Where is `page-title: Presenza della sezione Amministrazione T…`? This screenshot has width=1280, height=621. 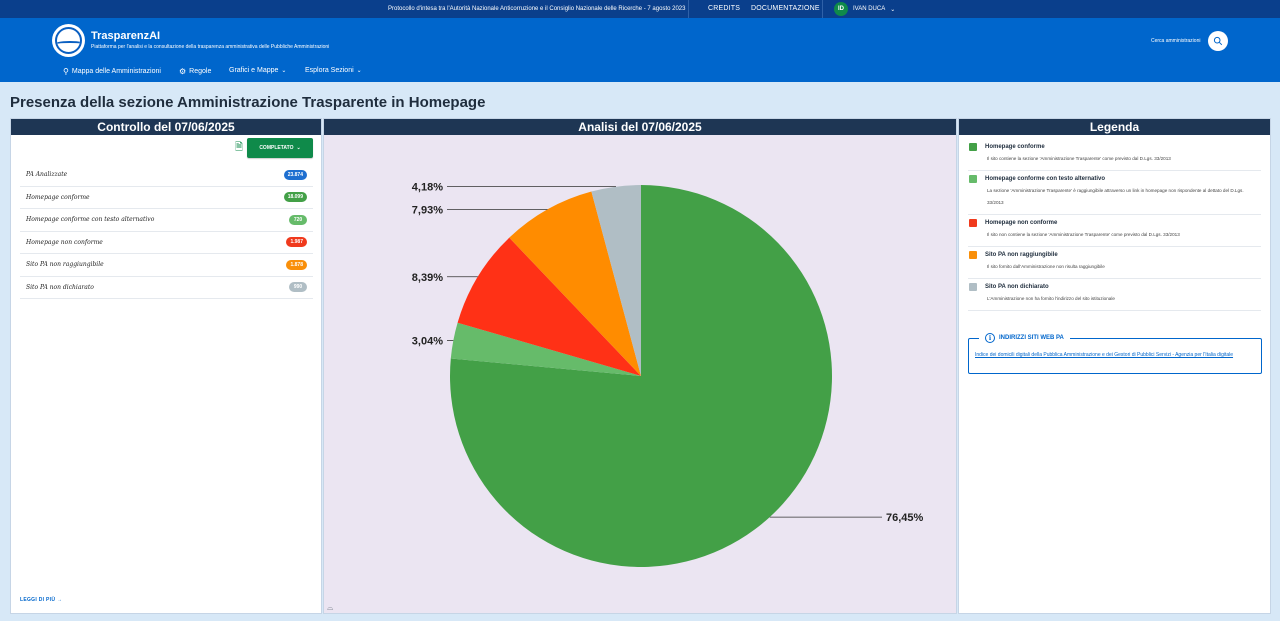
page-title: Presenza della sezione Amministrazione T… is located at coordinates (248, 102).